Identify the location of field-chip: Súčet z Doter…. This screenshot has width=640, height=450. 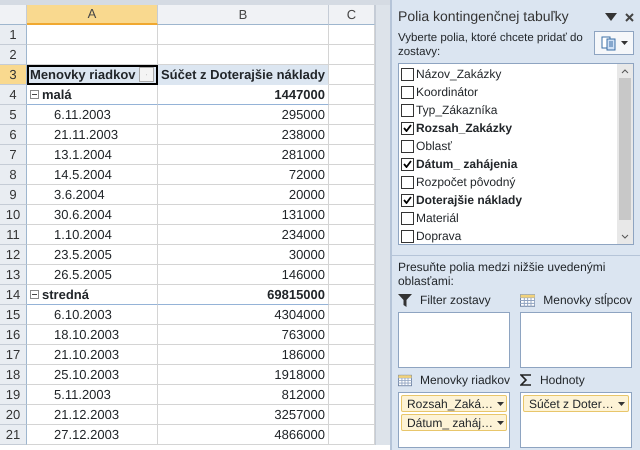
(576, 403).